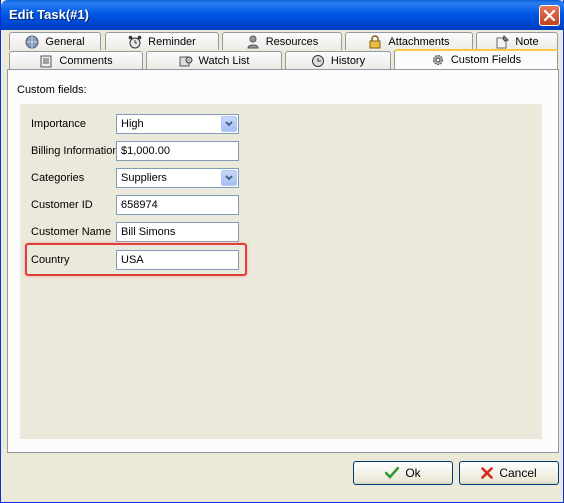  What do you see at coordinates (177, 232) in the screenshot?
I see `customer-name-field: Bill Simons` at bounding box center [177, 232].